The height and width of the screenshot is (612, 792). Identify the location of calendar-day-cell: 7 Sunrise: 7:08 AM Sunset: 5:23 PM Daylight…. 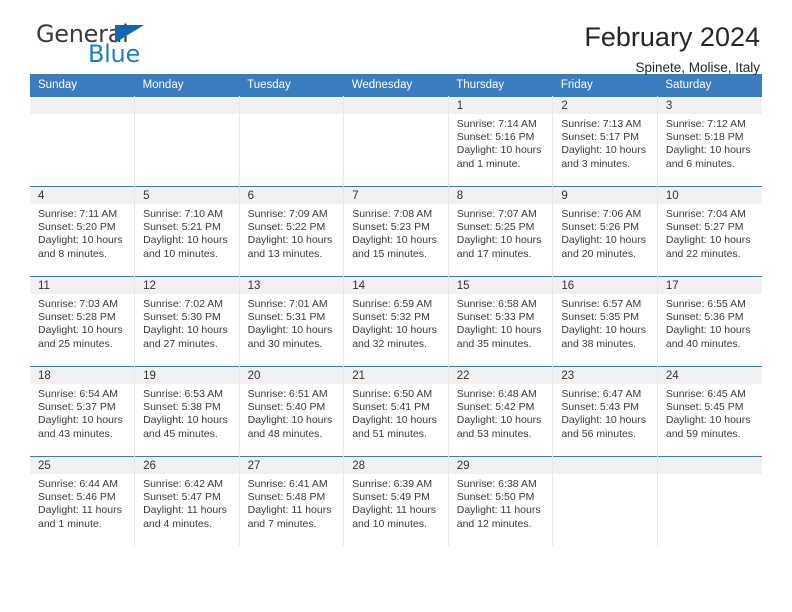
(396, 231).